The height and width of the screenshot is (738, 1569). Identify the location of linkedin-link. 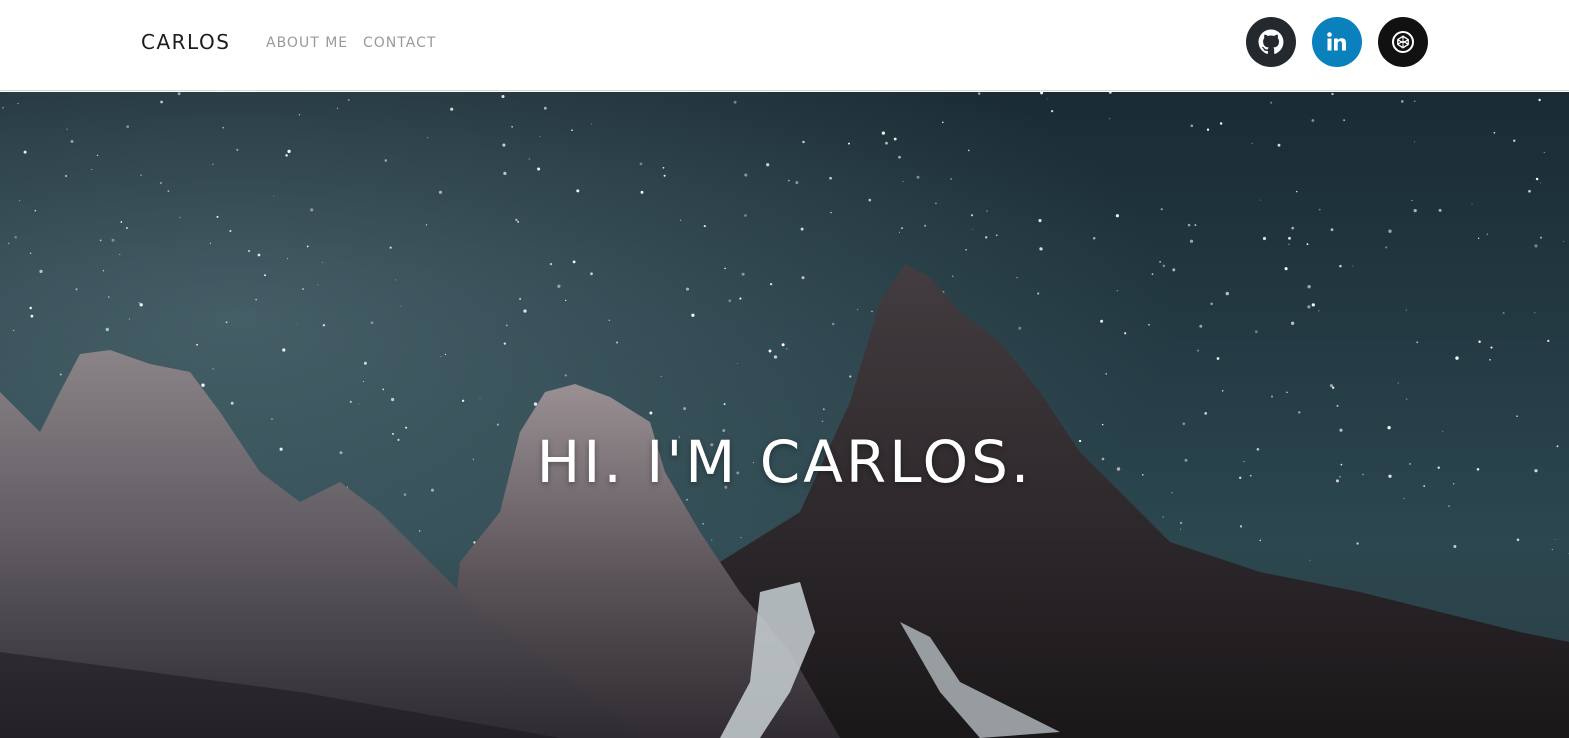
(1337, 42).